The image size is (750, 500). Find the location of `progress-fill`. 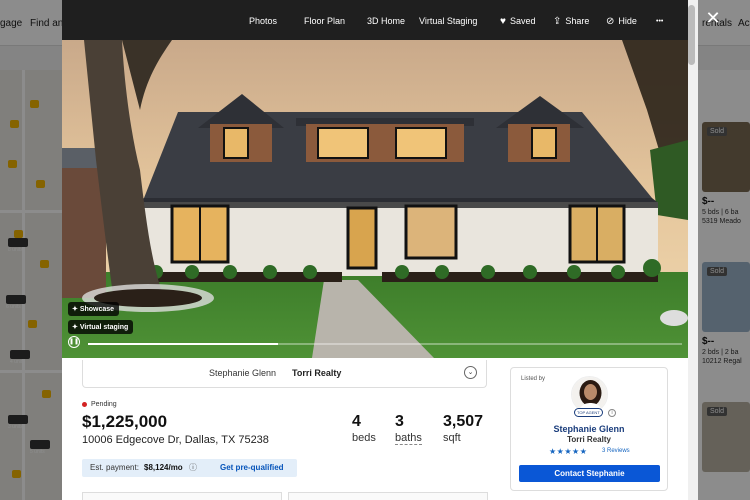

progress-fill is located at coordinates (183, 344).